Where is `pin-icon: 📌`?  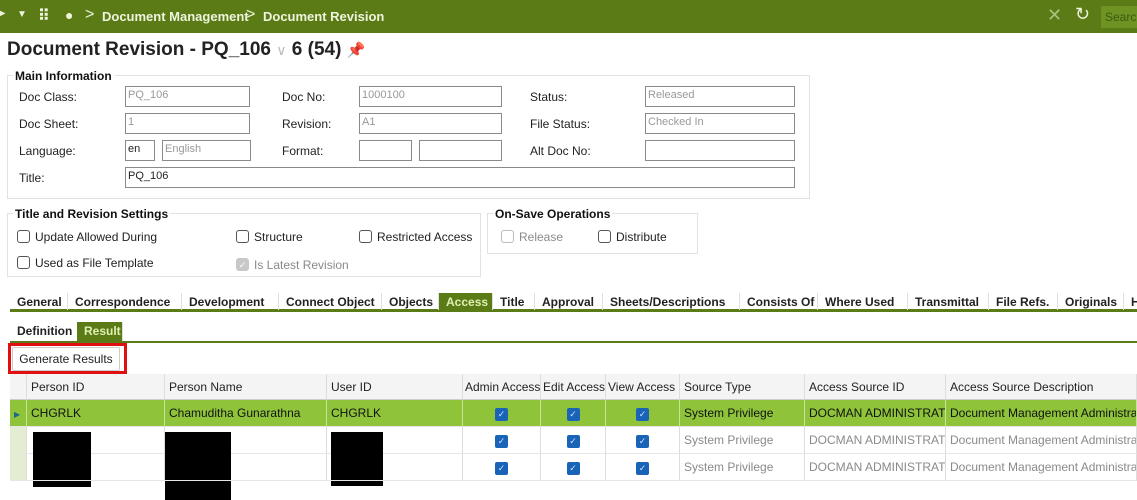
pin-icon: 📌 is located at coordinates (356, 50).